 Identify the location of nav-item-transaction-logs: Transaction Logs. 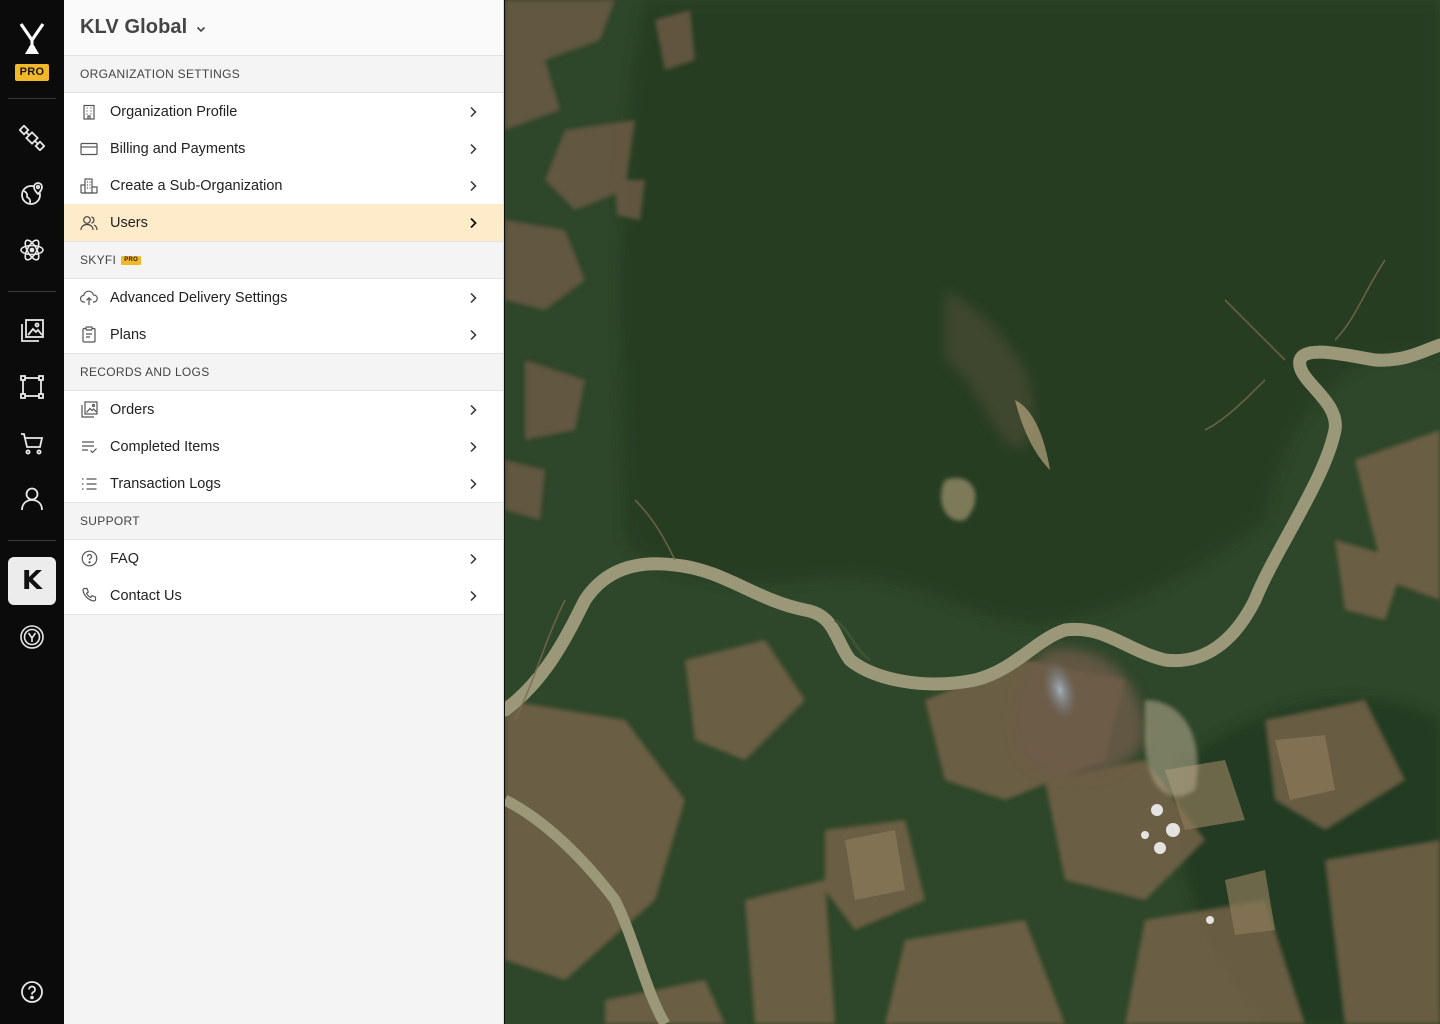
(283, 483).